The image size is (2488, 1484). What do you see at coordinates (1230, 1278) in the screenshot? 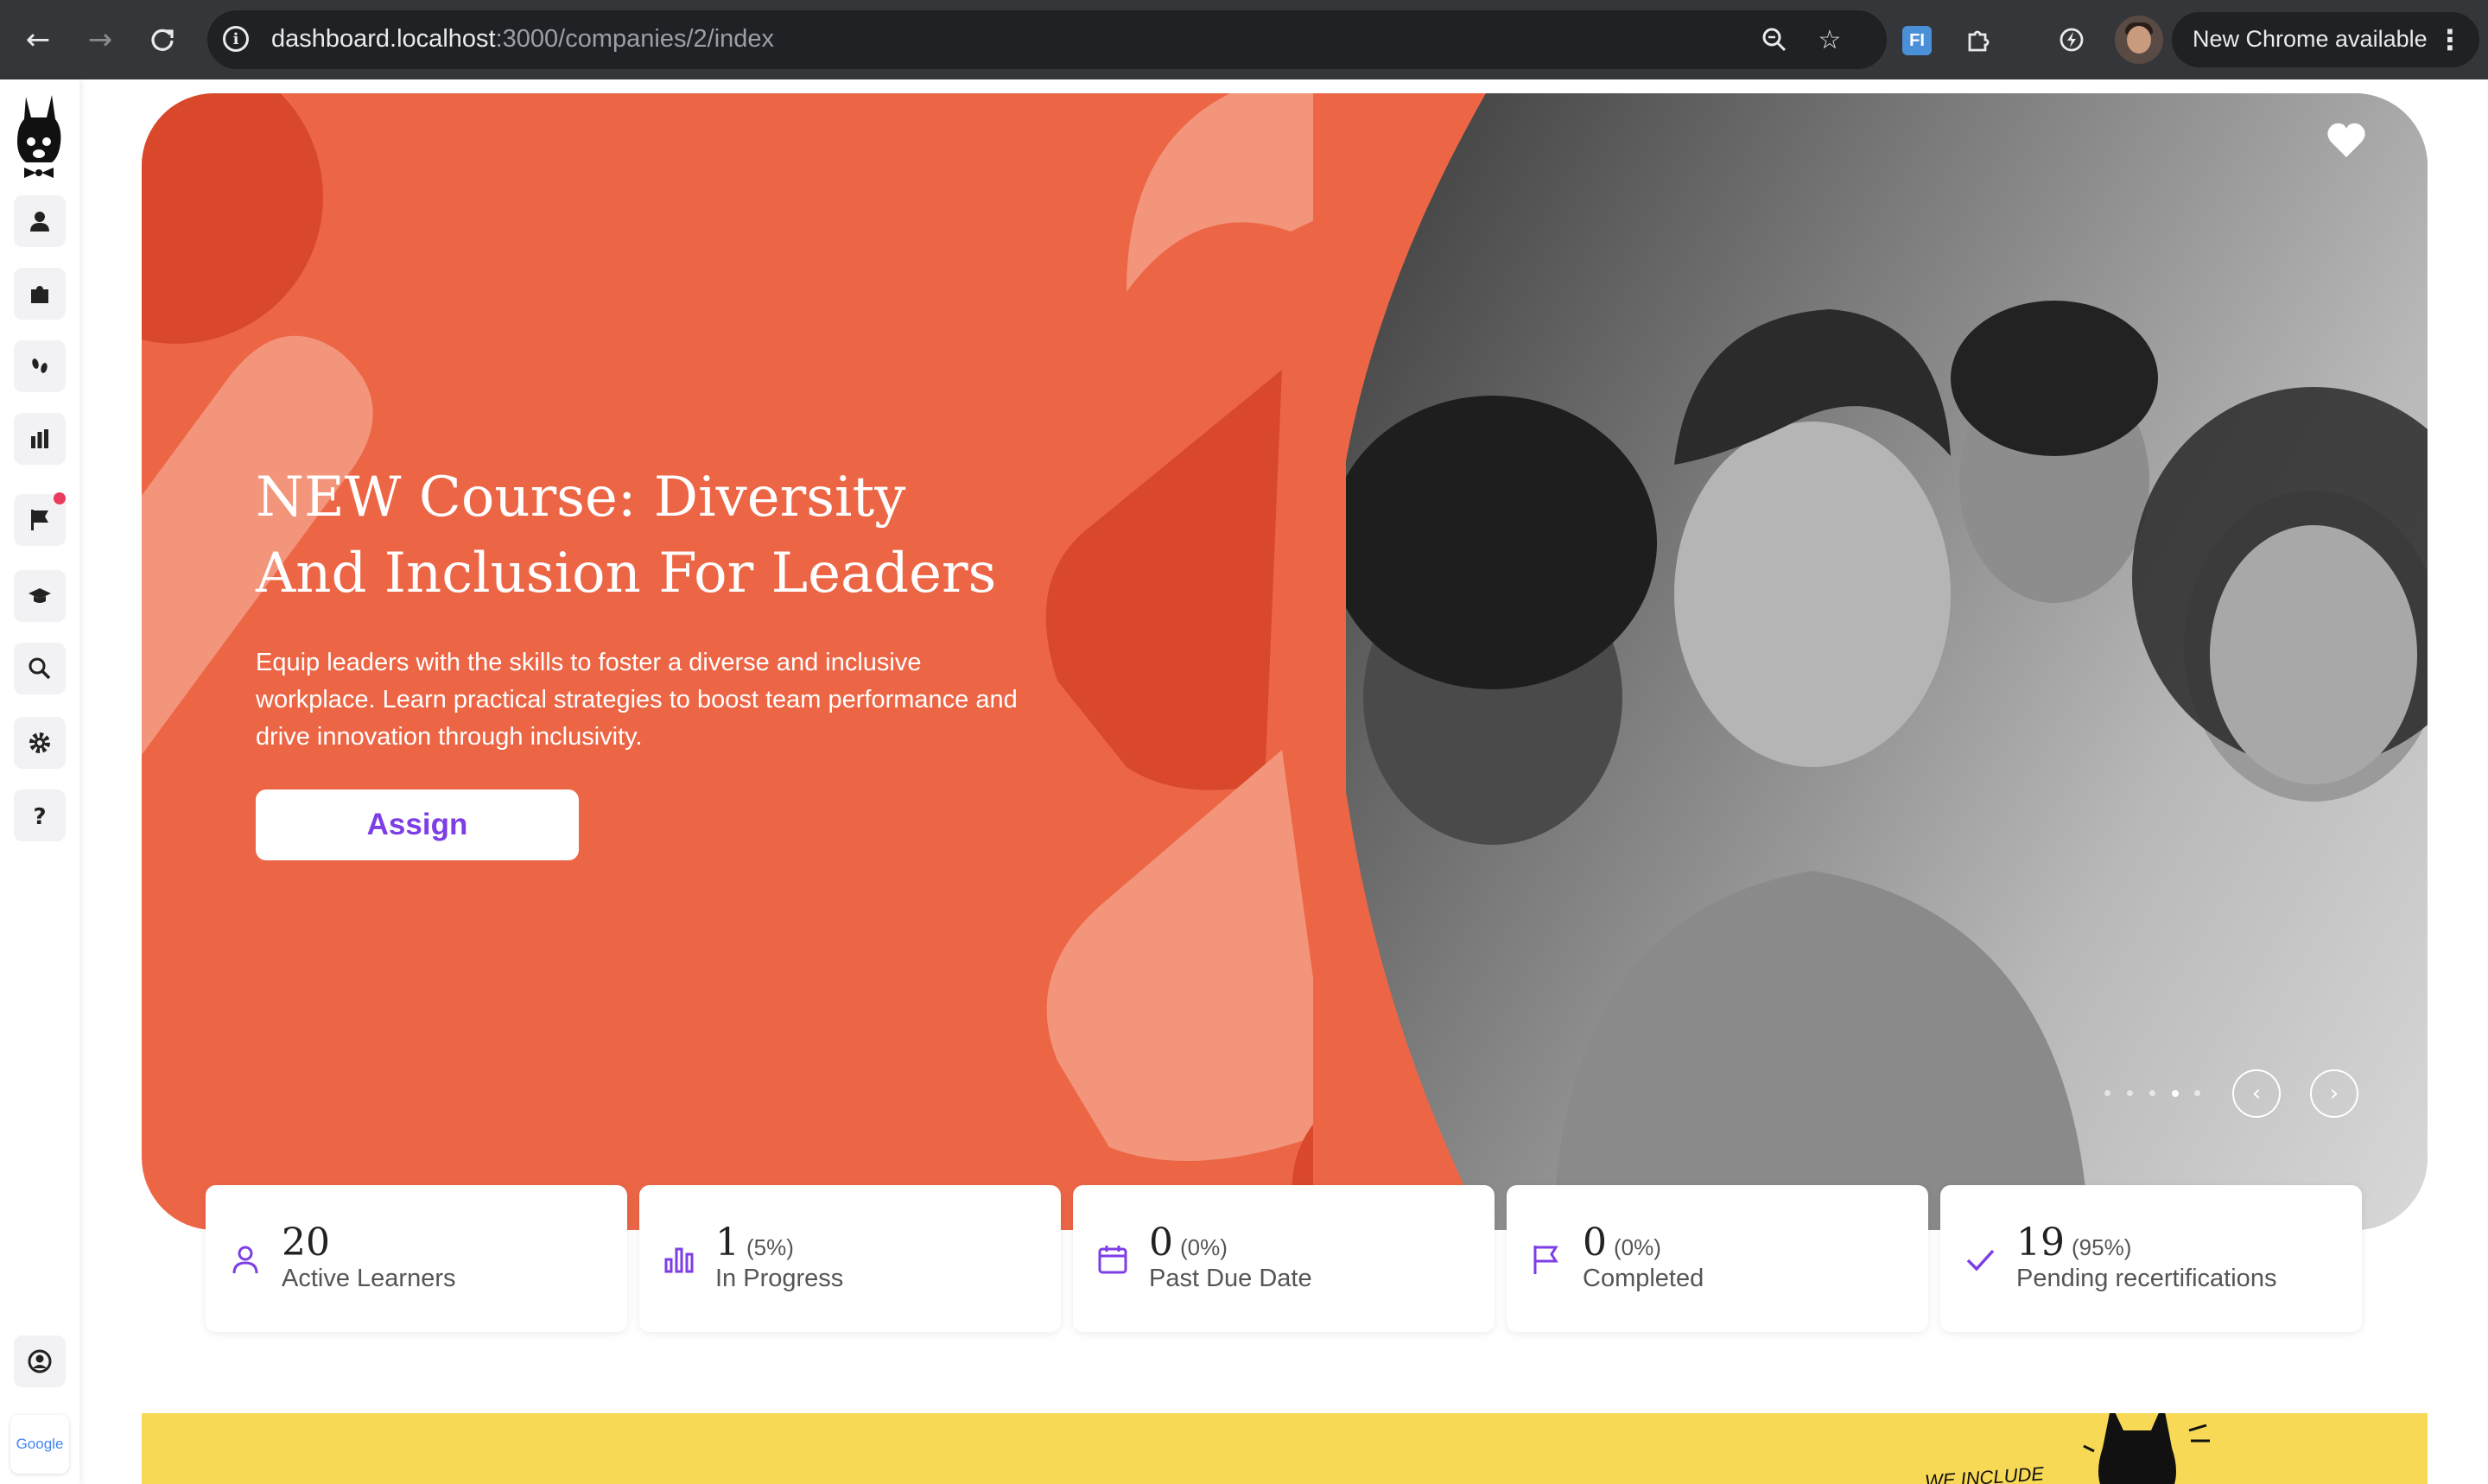
I see `stat-label: Past Due Date` at bounding box center [1230, 1278].